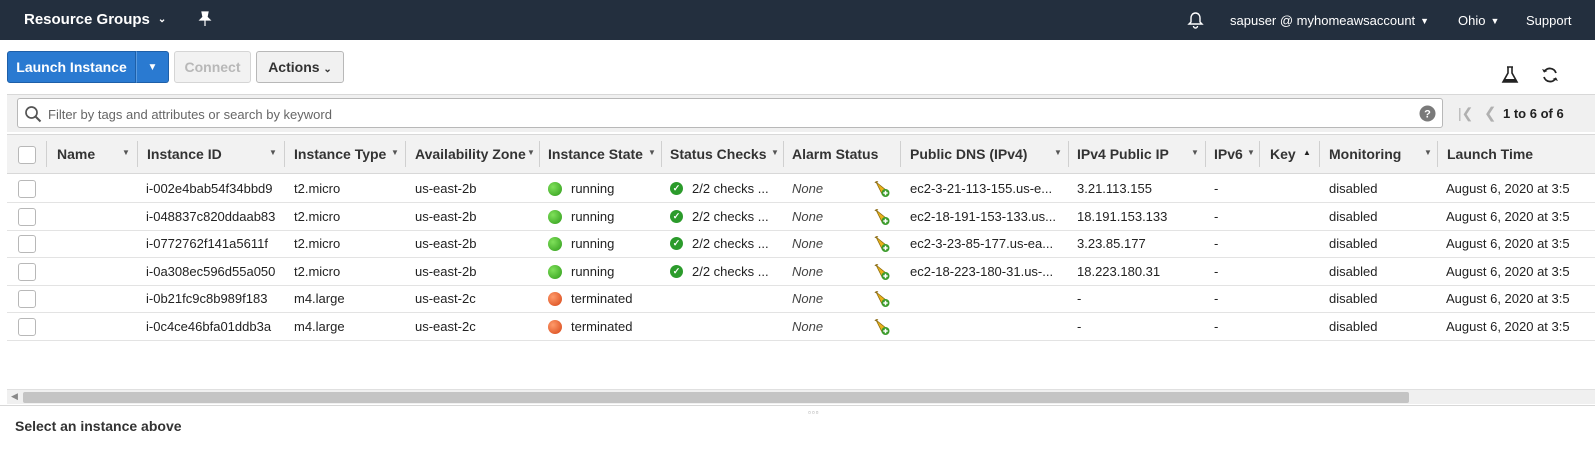  Describe the element at coordinates (162, 19) in the screenshot. I see `chevron-down-icon: ⌄` at that location.